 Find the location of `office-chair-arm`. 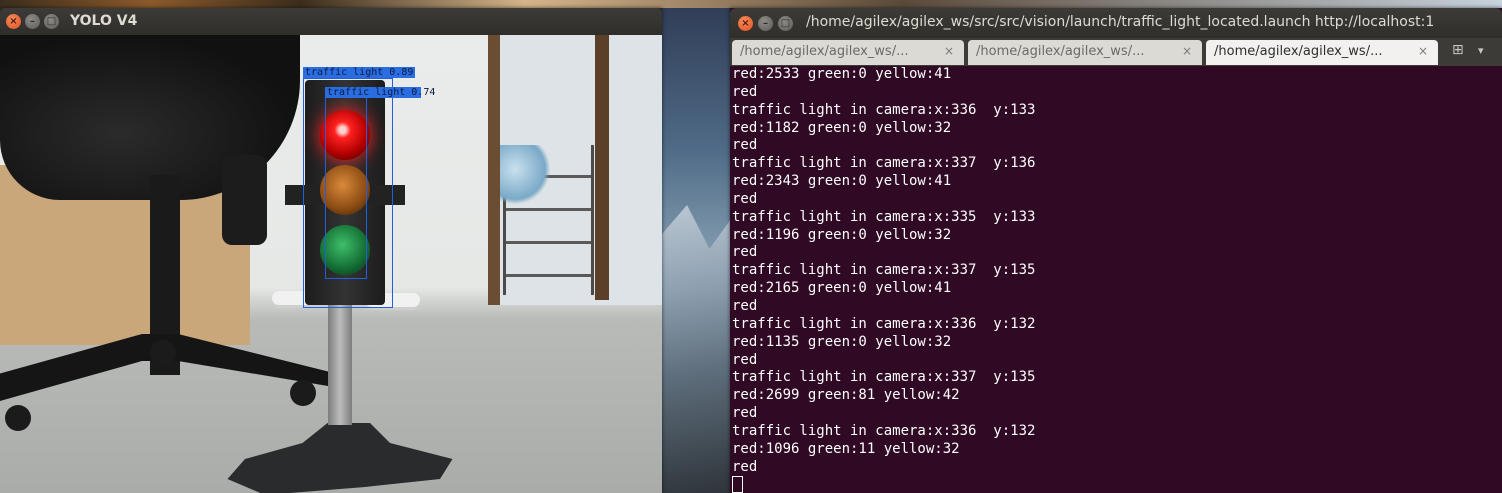

office-chair-arm is located at coordinates (244, 200).